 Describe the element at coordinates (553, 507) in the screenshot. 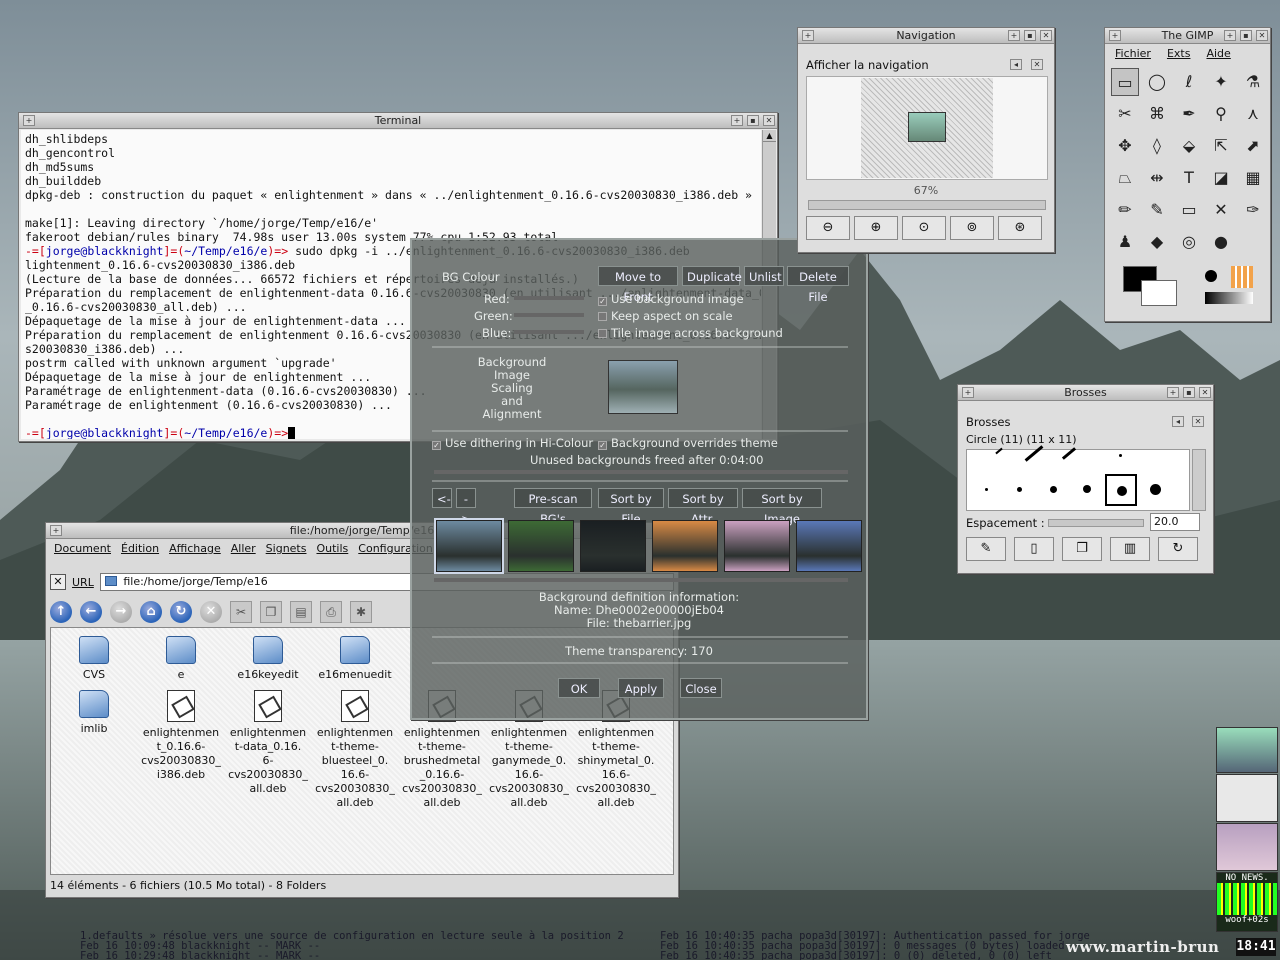

I see `prescan-button: Pre-scan BG's` at that location.